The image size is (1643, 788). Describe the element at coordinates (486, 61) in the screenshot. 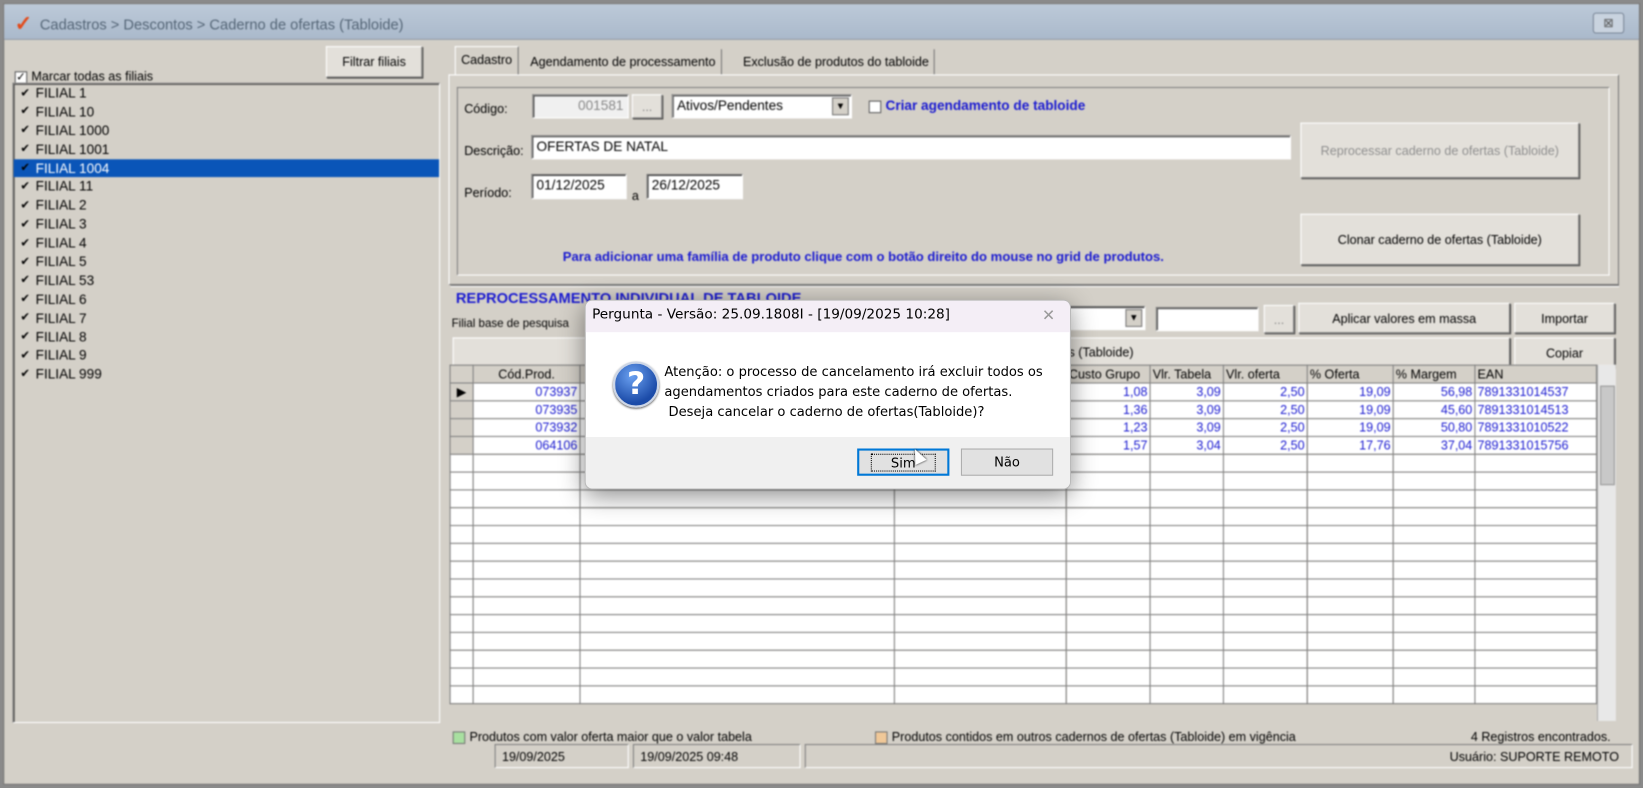

I see `tab-cadastro: Cadastro` at that location.